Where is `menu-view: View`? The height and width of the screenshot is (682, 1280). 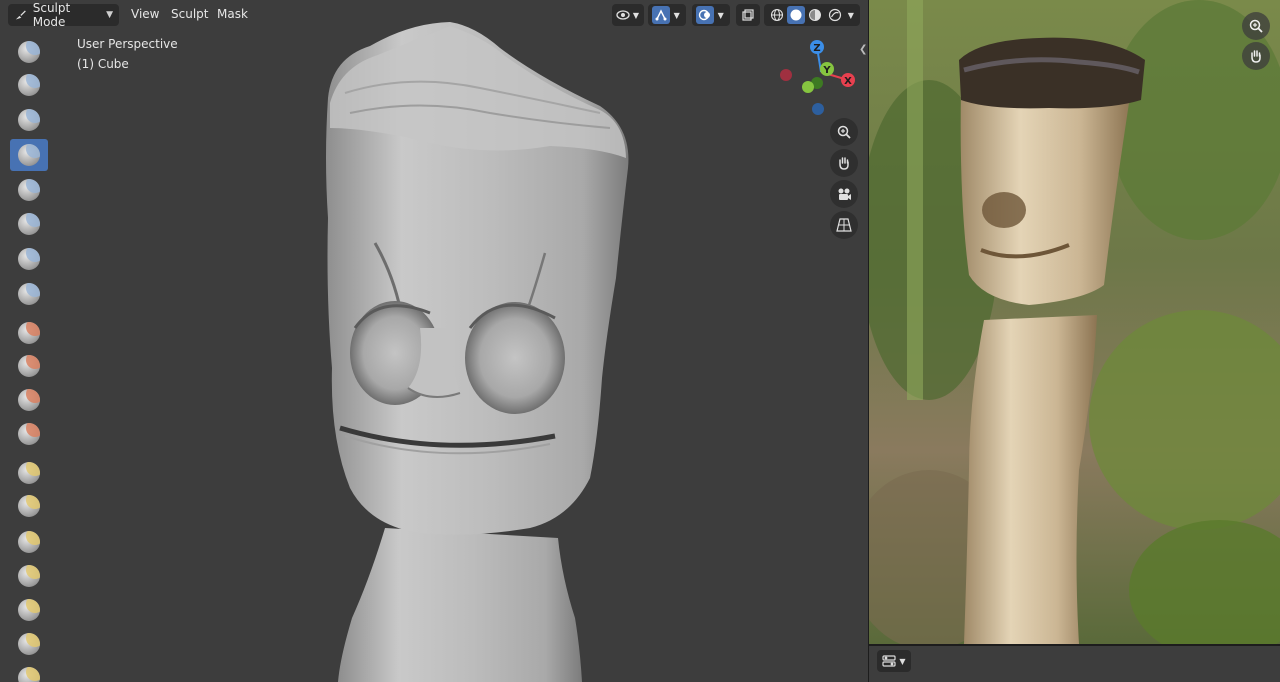 menu-view: View is located at coordinates (145, 14).